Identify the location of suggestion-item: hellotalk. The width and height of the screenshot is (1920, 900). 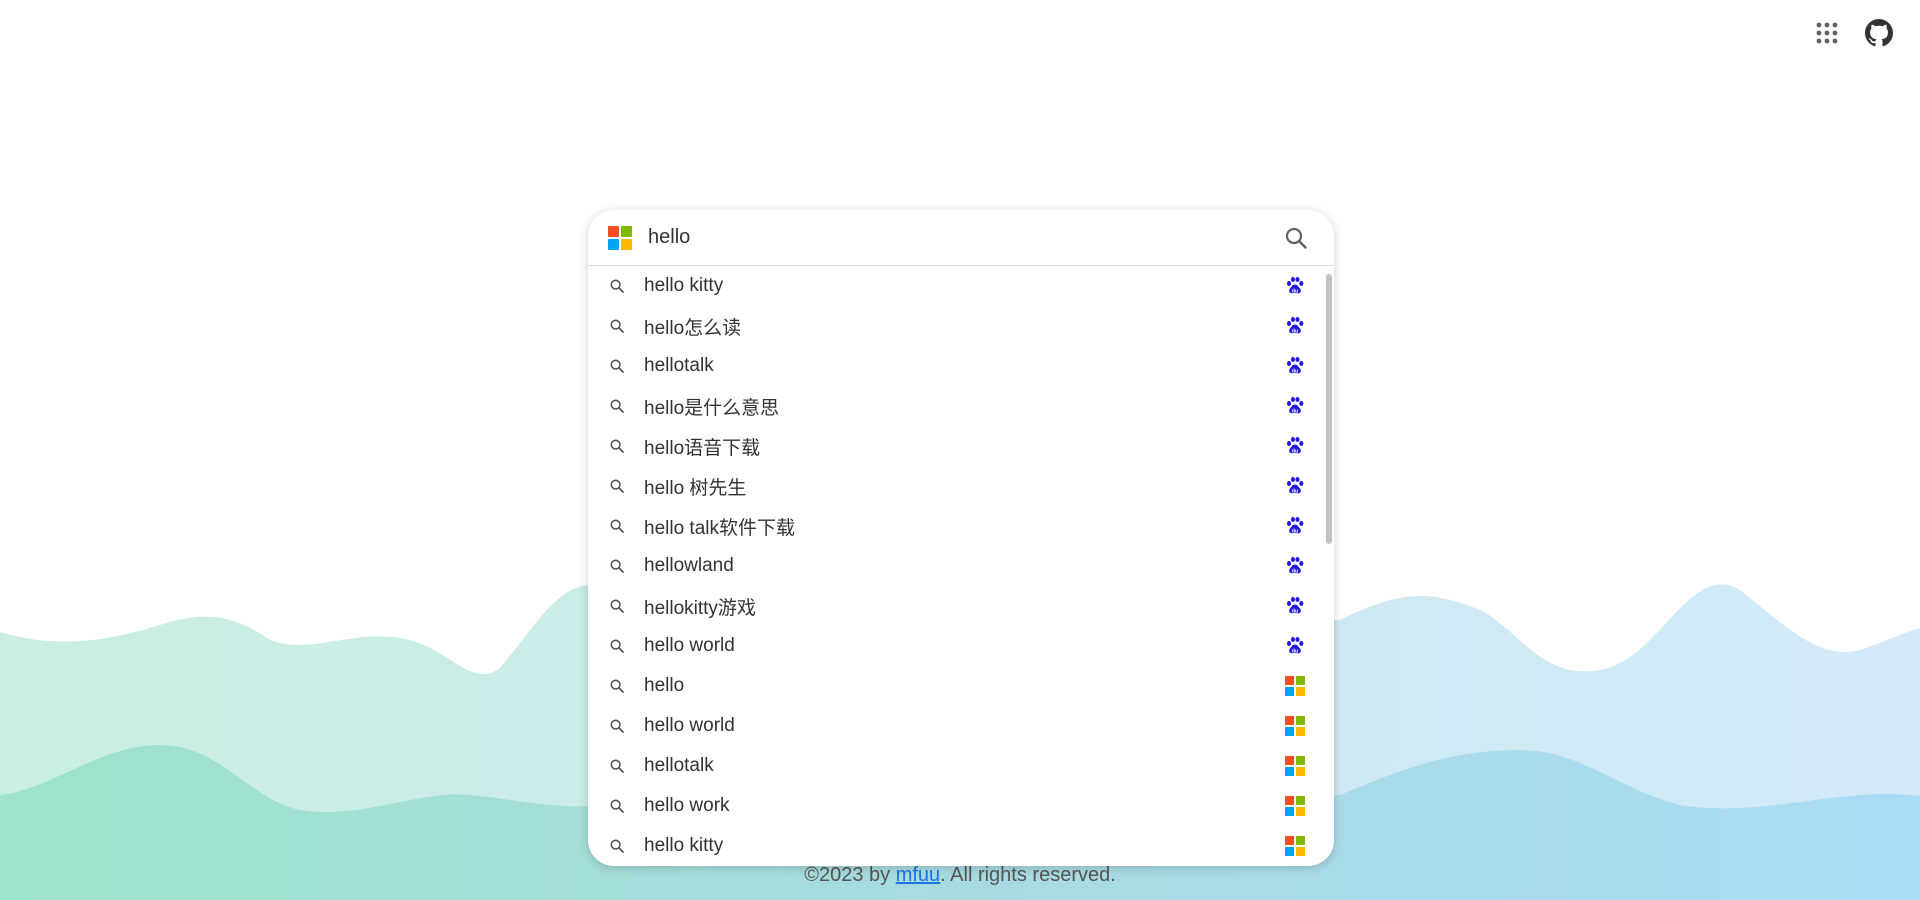
(961, 766).